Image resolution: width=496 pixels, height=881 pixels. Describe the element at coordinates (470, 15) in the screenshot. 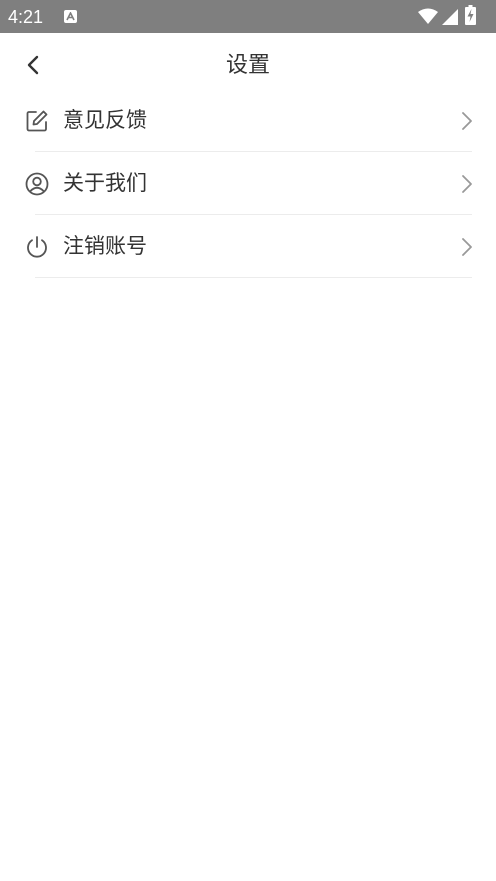

I see `battery-charging-icon` at that location.